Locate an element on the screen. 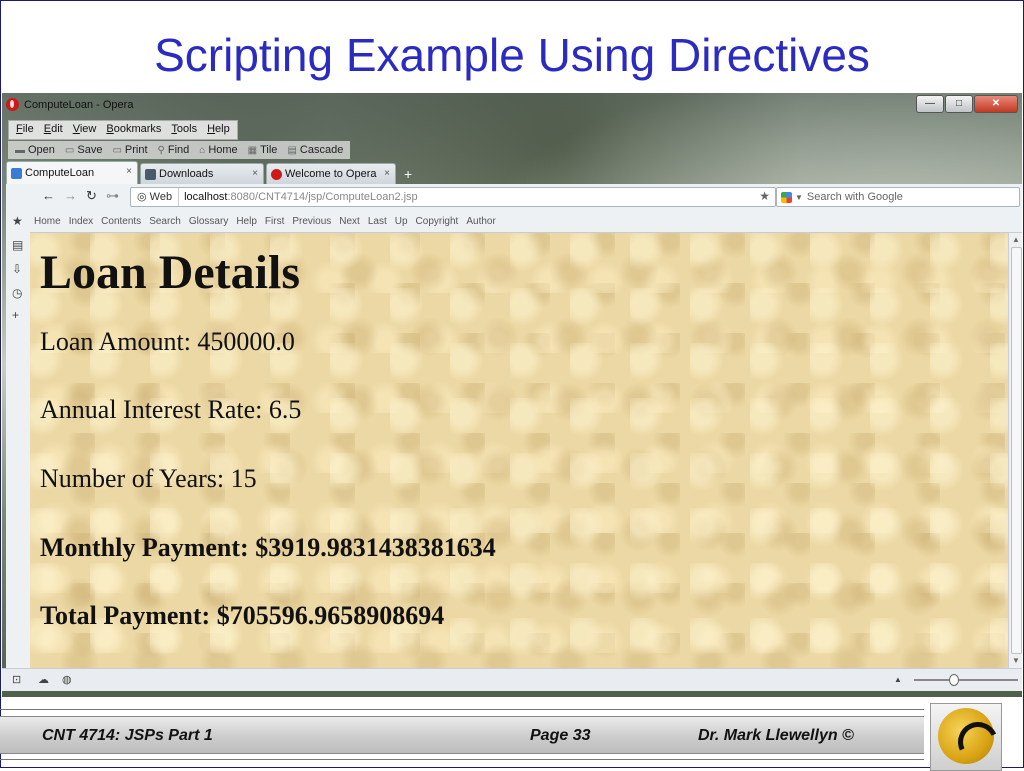  zoom-slider-knob is located at coordinates (954, 680).